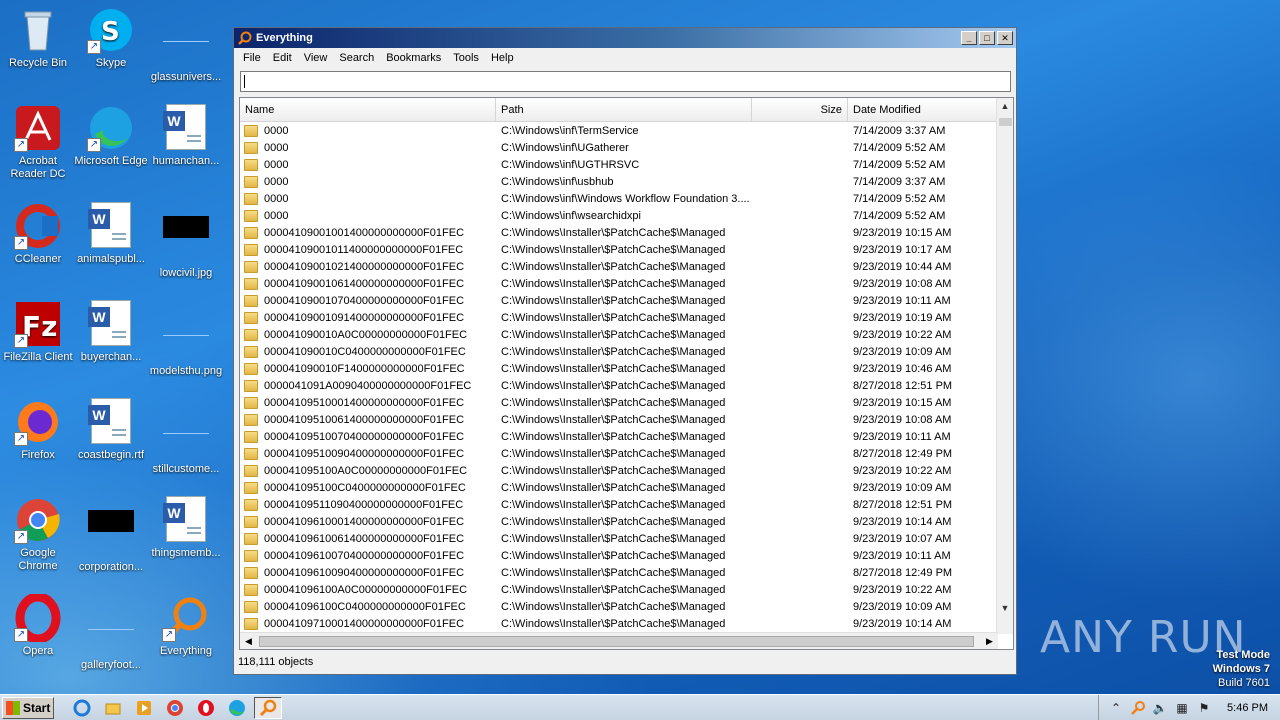  I want to click on horizontal-scroll-thumb, so click(616, 641).